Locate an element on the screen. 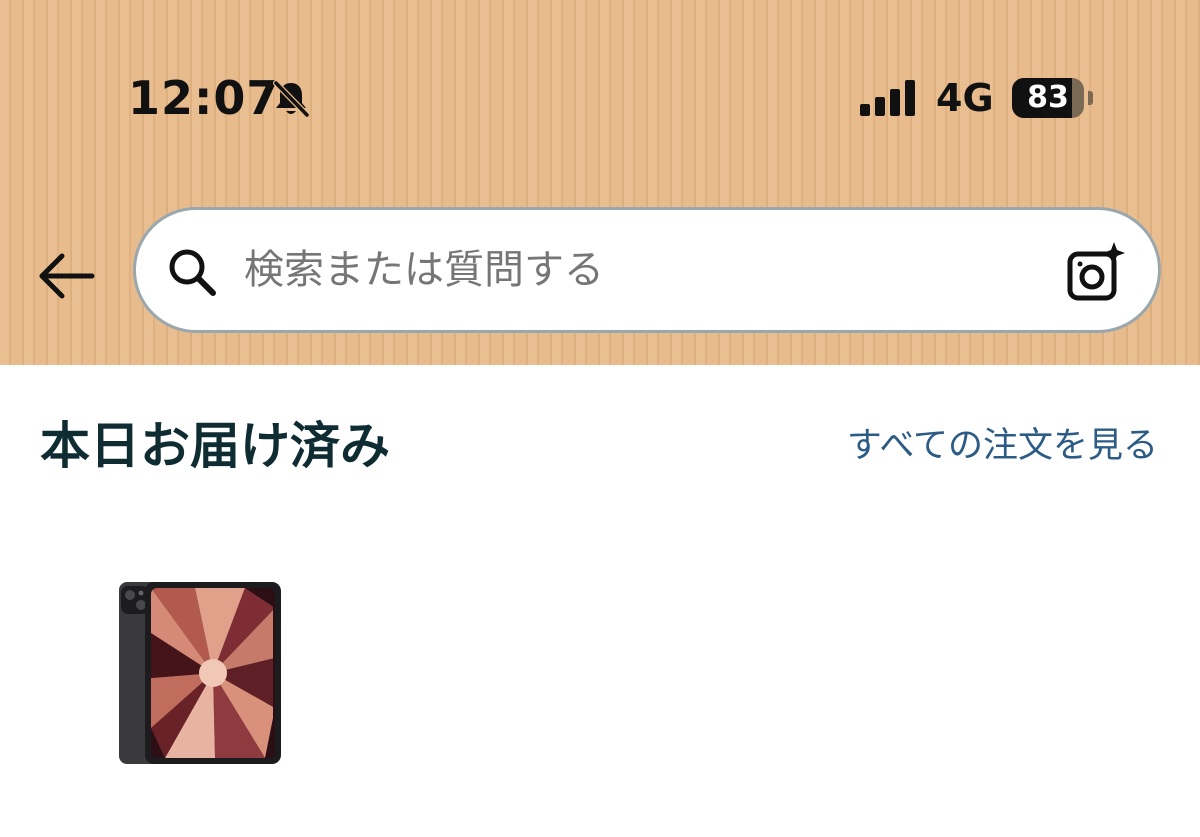 This screenshot has width=1200, height=837. search-bar is located at coordinates (647, 270).